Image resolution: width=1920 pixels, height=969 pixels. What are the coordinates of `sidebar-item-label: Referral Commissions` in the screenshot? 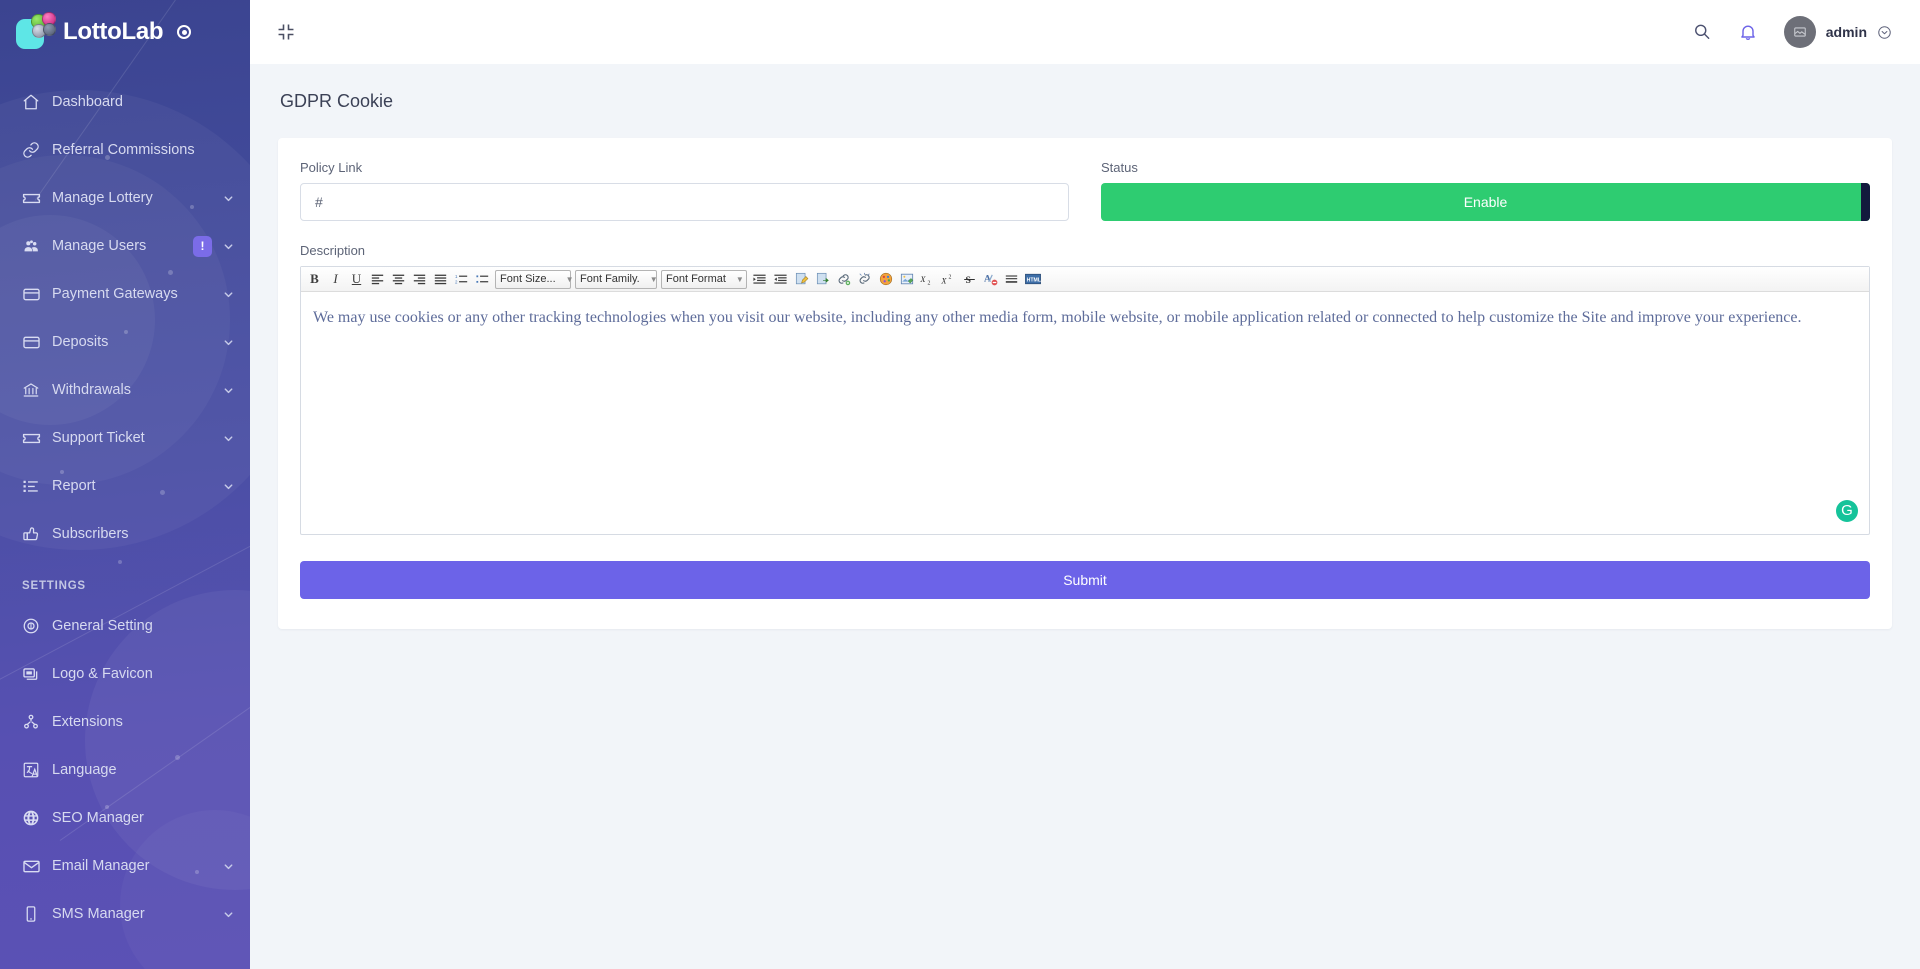 It's located at (123, 150).